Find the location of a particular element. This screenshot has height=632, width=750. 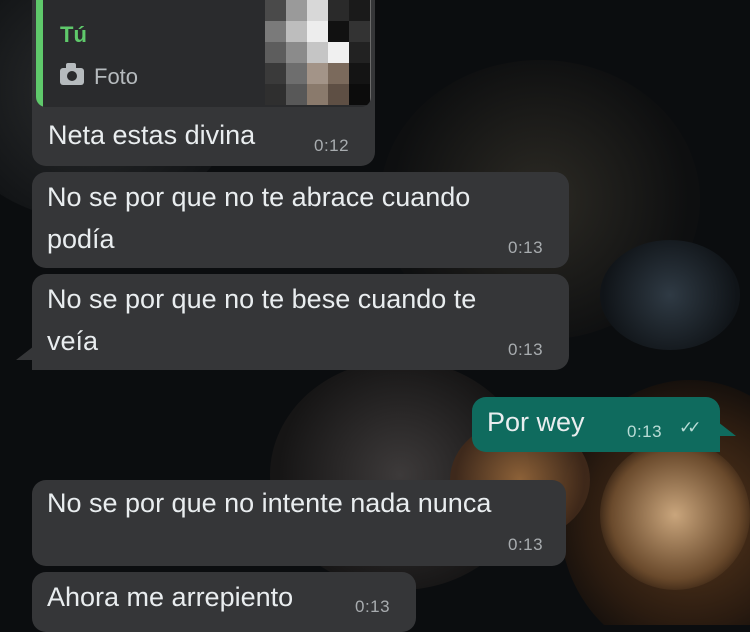

message-text-line-2: podía is located at coordinates (81, 239).